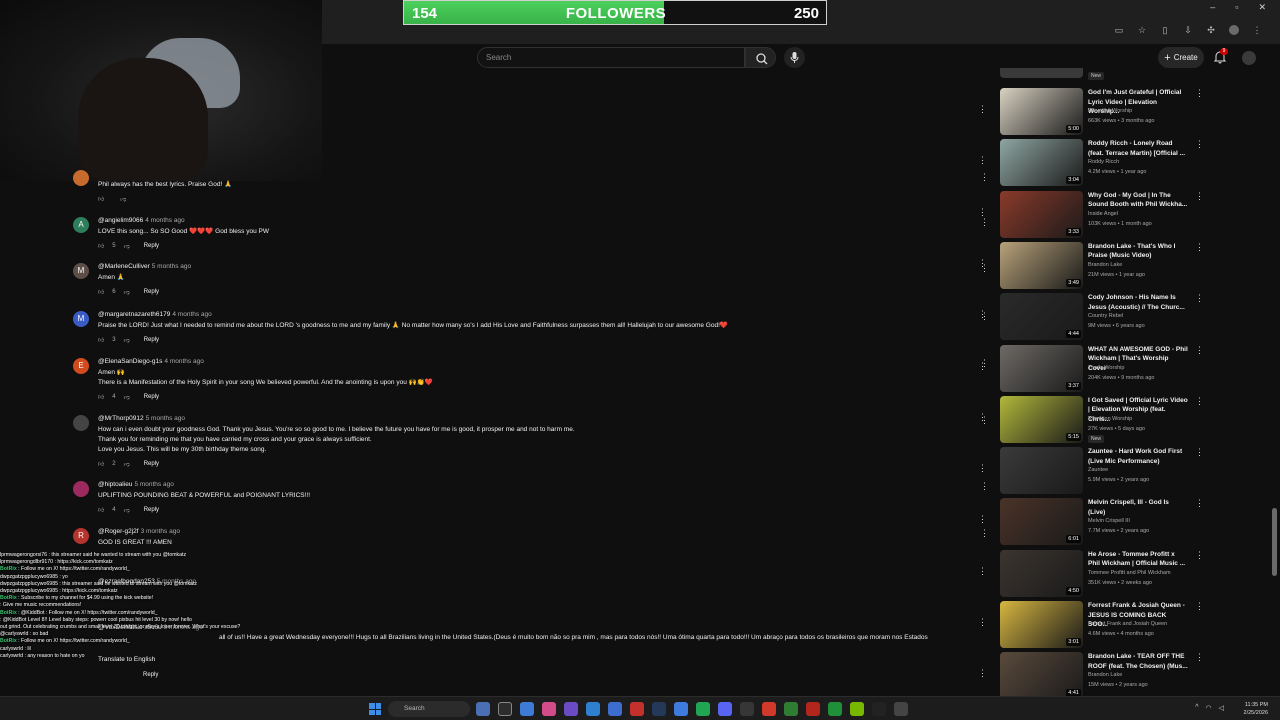 This screenshot has height=720, width=1280. Describe the element at coordinates (1041, 624) in the screenshot. I see `video-thumbnail: 3:01` at that location.